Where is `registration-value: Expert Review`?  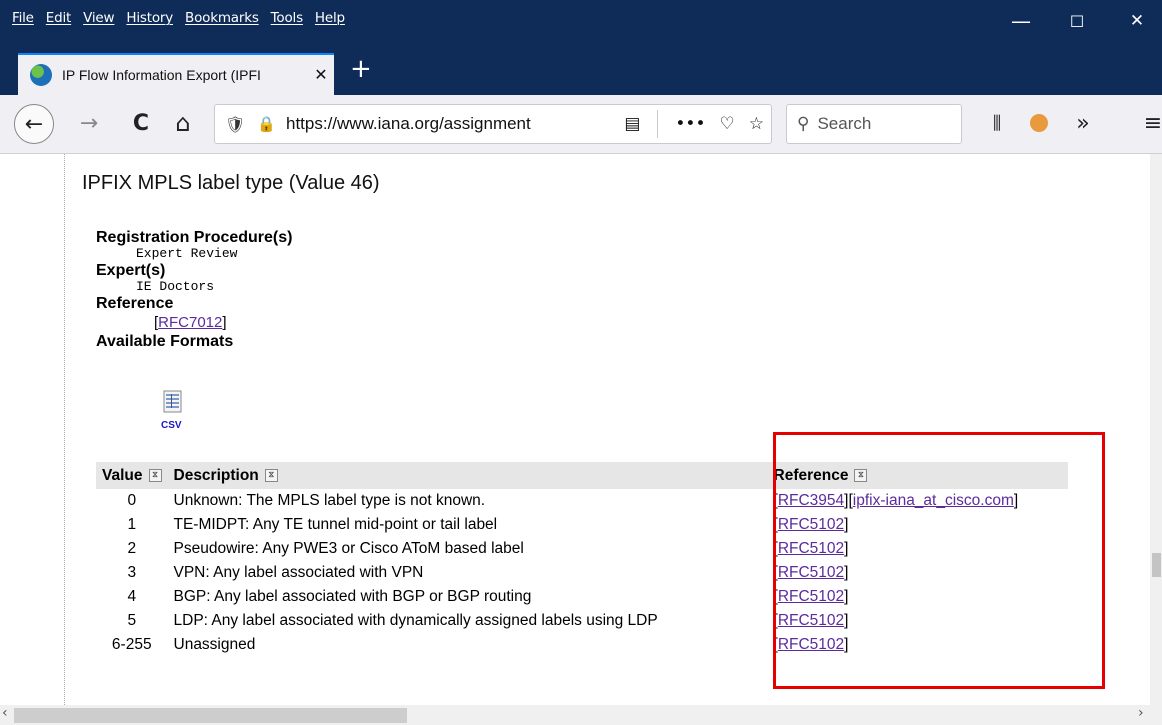 registration-value: Expert Review is located at coordinates (187, 253).